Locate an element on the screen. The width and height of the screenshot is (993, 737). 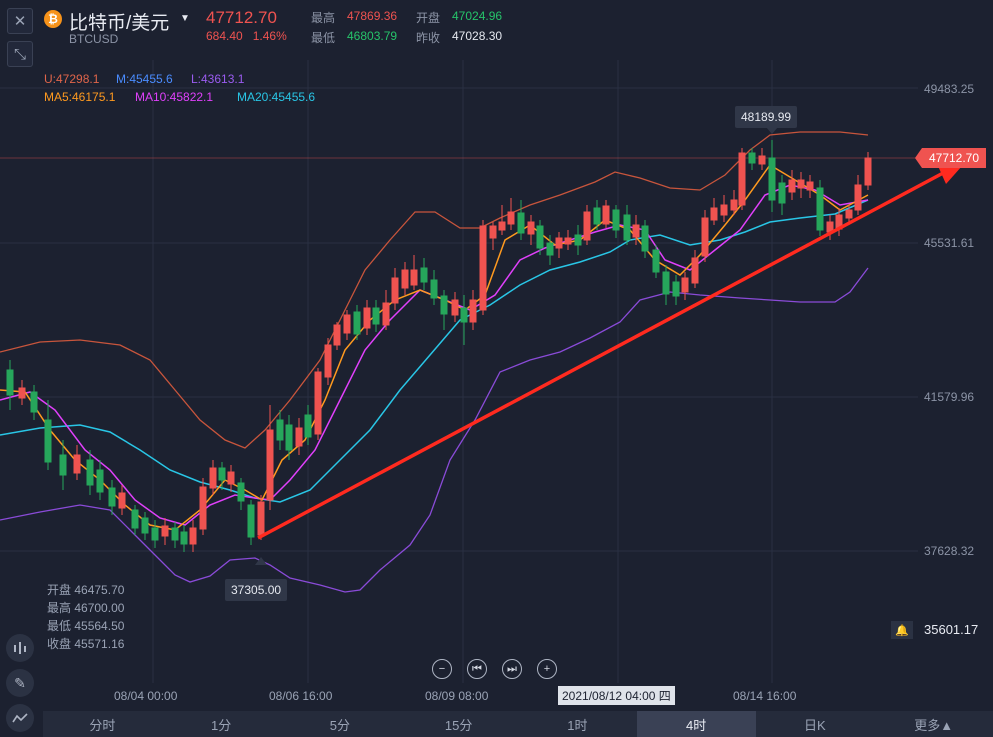
change-percent: 1.46% is located at coordinates (269, 36).